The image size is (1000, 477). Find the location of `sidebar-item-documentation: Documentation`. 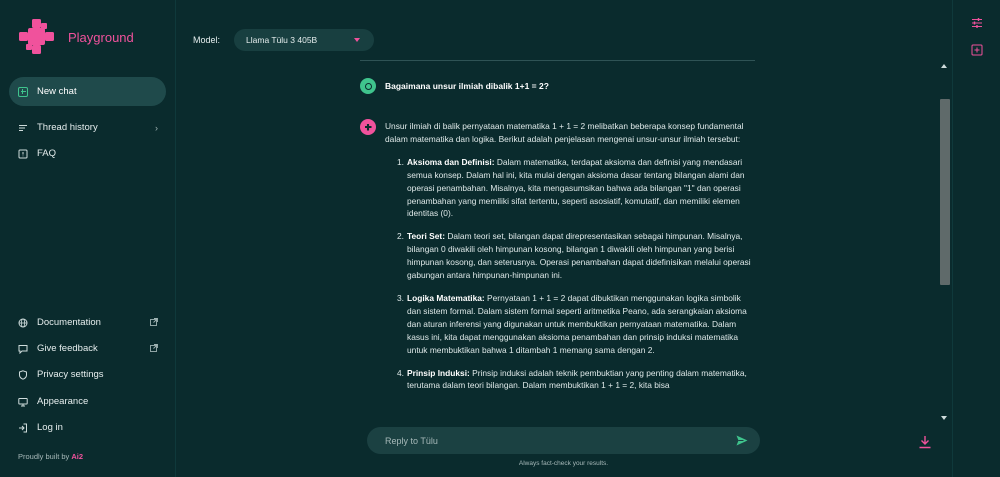

sidebar-item-documentation: Documentation is located at coordinates (88, 322).